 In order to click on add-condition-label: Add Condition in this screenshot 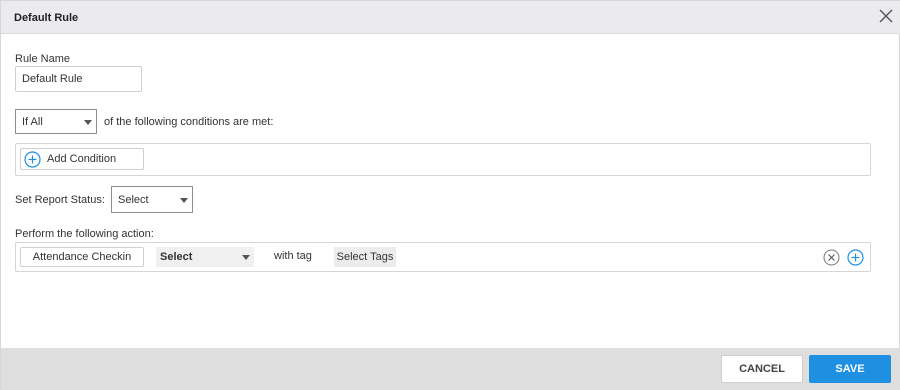, I will do `click(82, 159)`.